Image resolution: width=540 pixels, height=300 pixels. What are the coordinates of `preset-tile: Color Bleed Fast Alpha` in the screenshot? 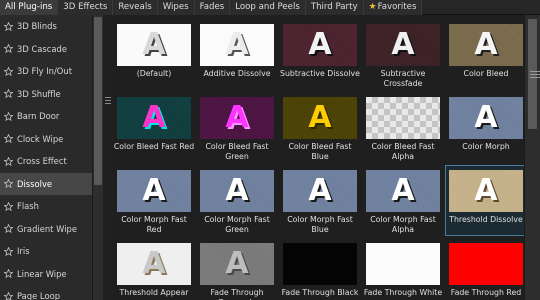 It's located at (403, 127).